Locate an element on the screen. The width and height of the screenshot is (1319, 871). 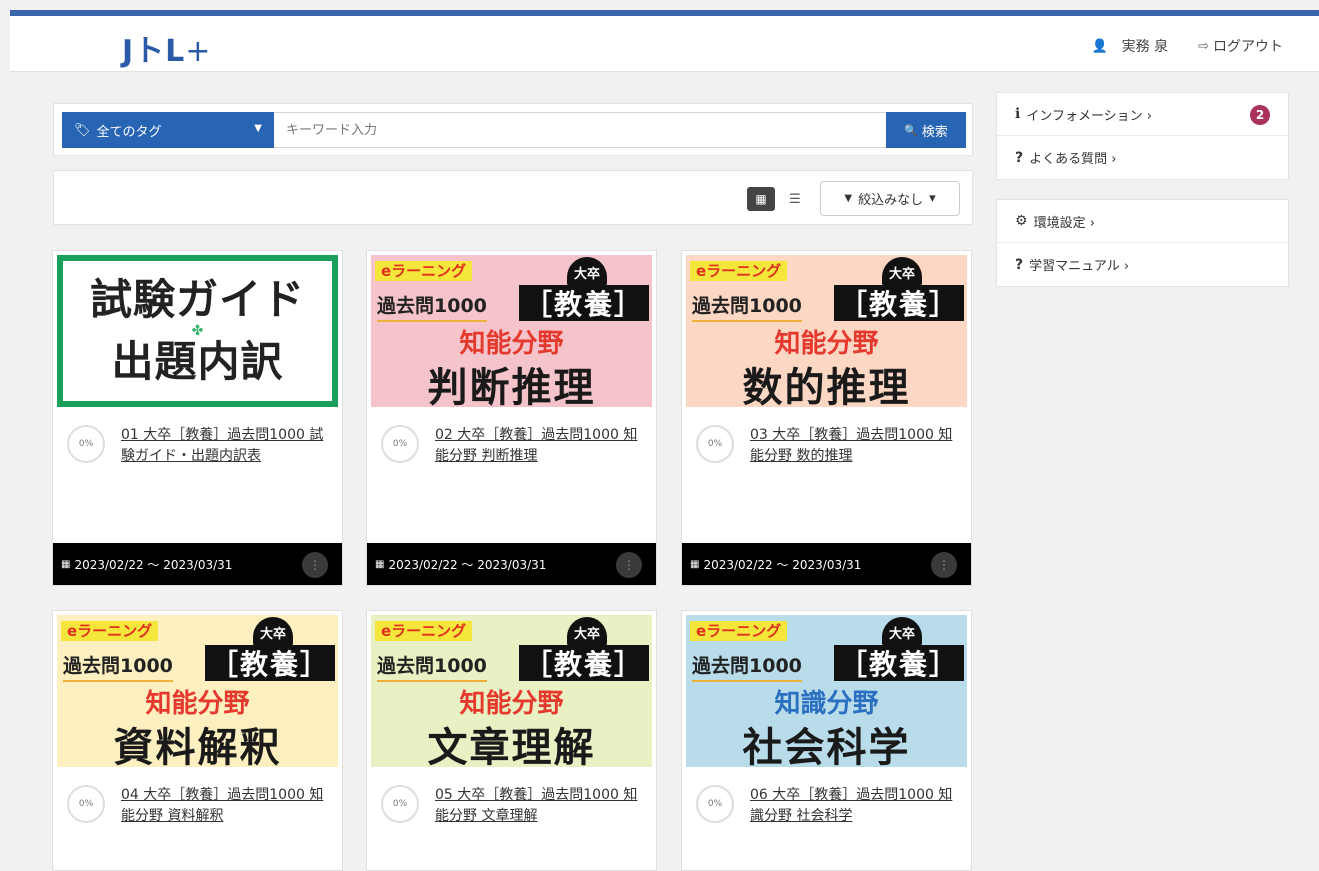
user-info: 👤 実務 泉 is located at coordinates (1129, 46).